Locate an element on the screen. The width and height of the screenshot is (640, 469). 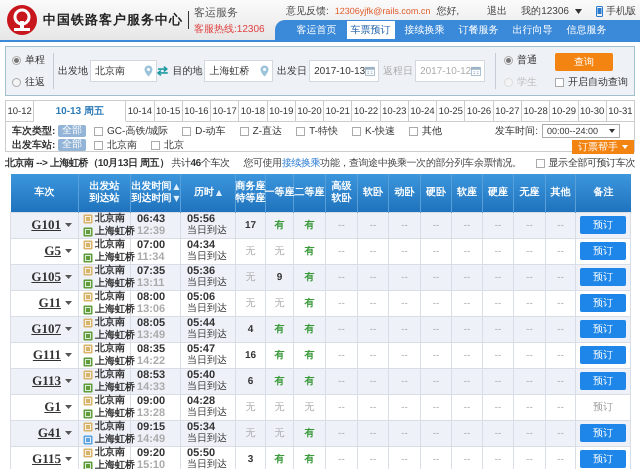
duration-text: 04:28 is located at coordinates (201, 401).